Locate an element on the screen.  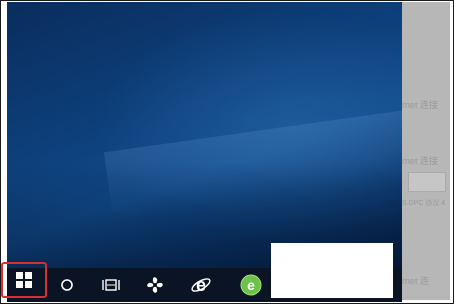
green-e-browser-icon: e is located at coordinates (251, 285).